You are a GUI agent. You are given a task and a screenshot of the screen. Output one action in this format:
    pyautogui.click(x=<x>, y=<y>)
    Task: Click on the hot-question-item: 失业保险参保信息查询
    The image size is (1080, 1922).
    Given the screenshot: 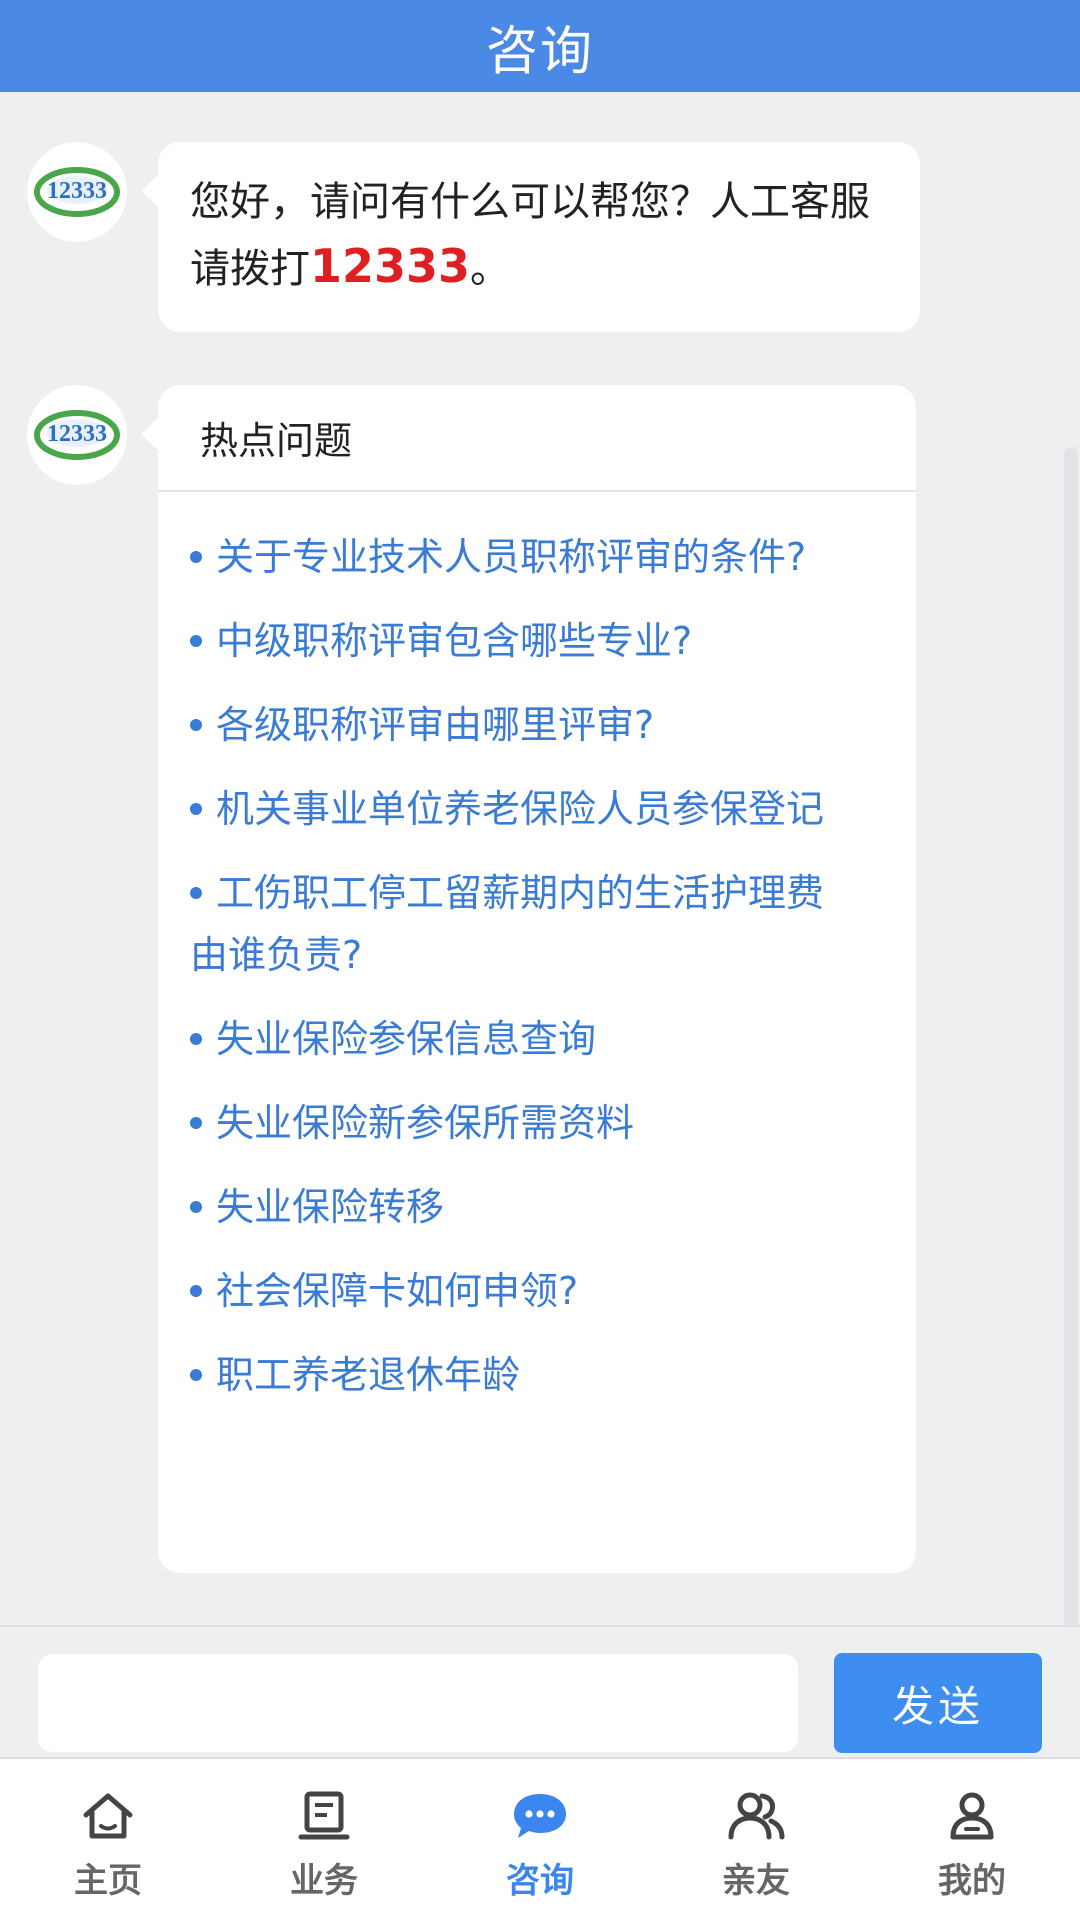 What is the action you would take?
    pyautogui.click(x=523, y=1039)
    